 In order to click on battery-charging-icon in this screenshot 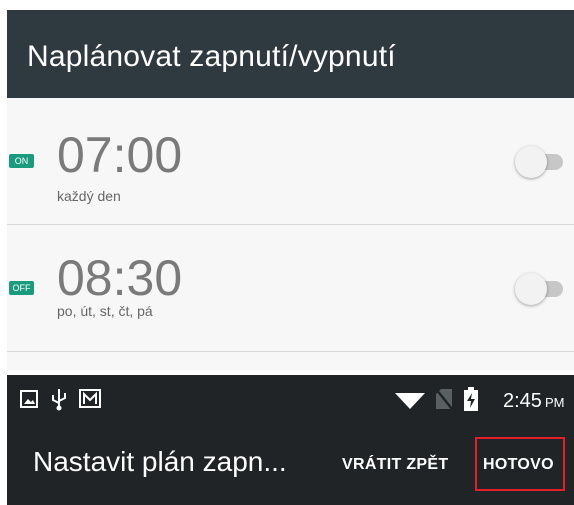, I will do `click(471, 399)`.